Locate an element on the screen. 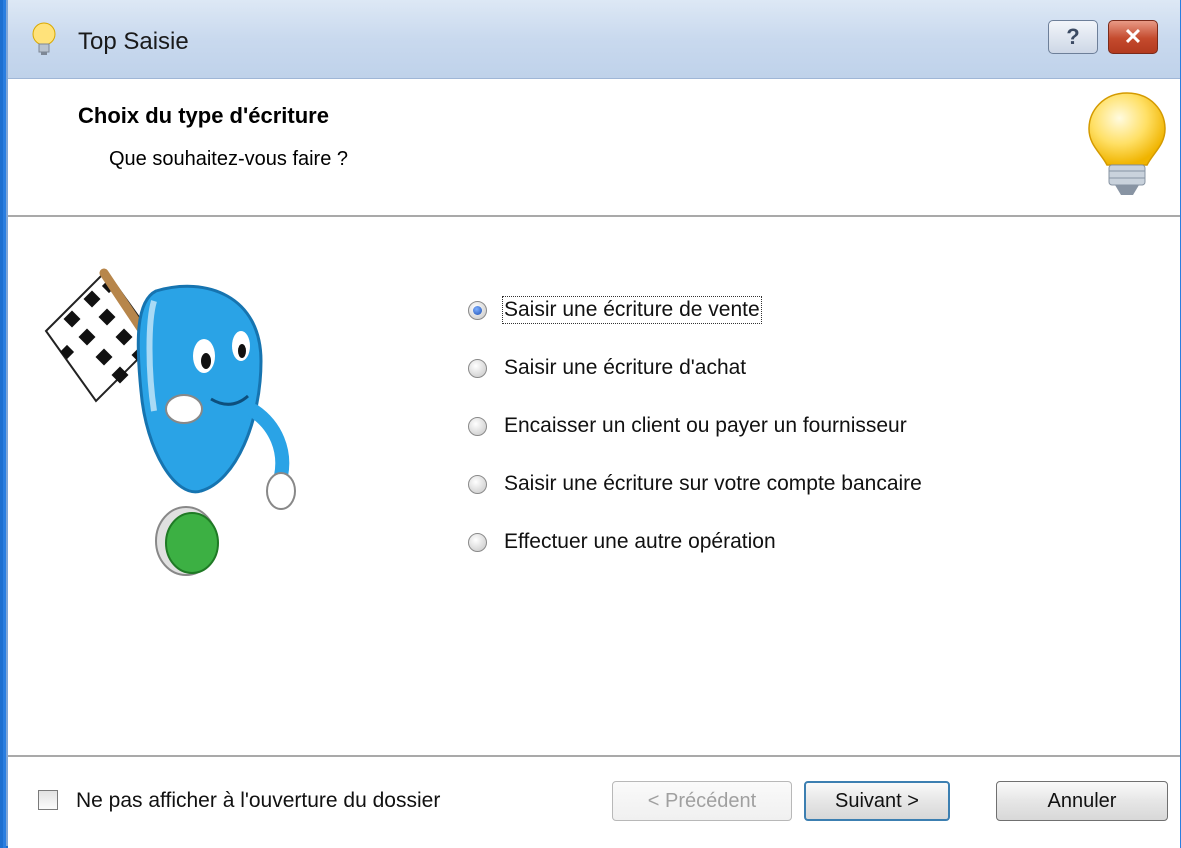 The height and width of the screenshot is (848, 1181). close-icon: ✕ is located at coordinates (1133, 36).